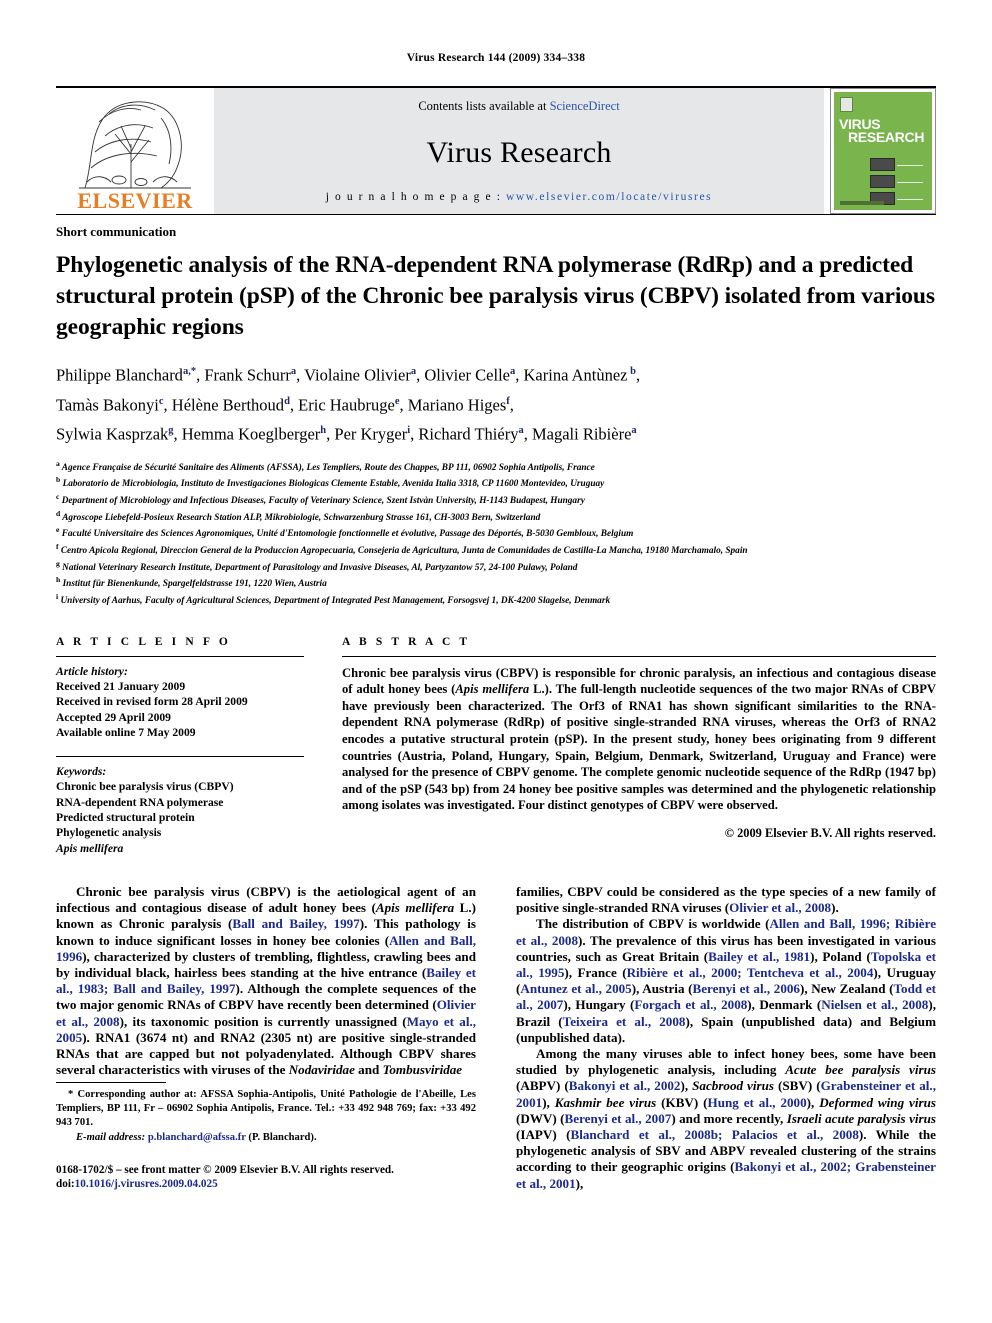 The height and width of the screenshot is (1323, 992). What do you see at coordinates (422, 1070) in the screenshot?
I see `family-name: Tombusviridae` at bounding box center [422, 1070].